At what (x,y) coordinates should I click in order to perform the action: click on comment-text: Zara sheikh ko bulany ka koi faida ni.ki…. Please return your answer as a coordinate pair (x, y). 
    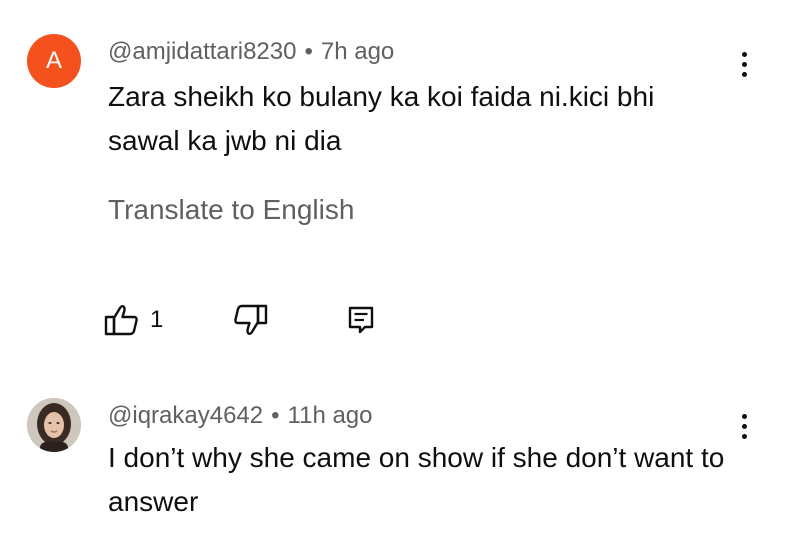
    Looking at the image, I should click on (381, 118).